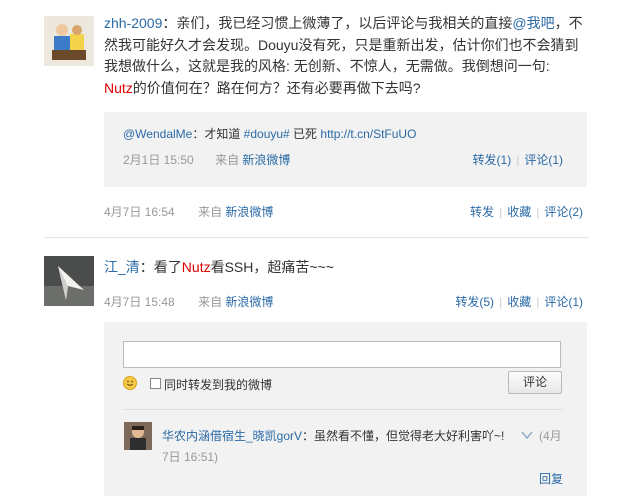 Image resolution: width=633 pixels, height=496 pixels. What do you see at coordinates (249, 302) in the screenshot?
I see `post2-source-link: 新浪微博` at bounding box center [249, 302].